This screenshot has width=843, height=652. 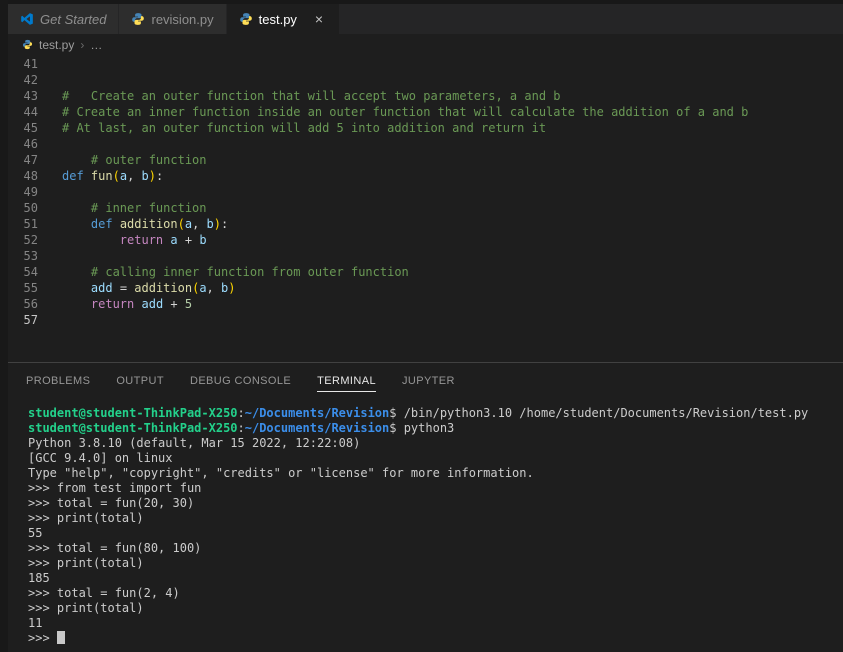 What do you see at coordinates (30, 208) in the screenshot?
I see `line-number: 50` at bounding box center [30, 208].